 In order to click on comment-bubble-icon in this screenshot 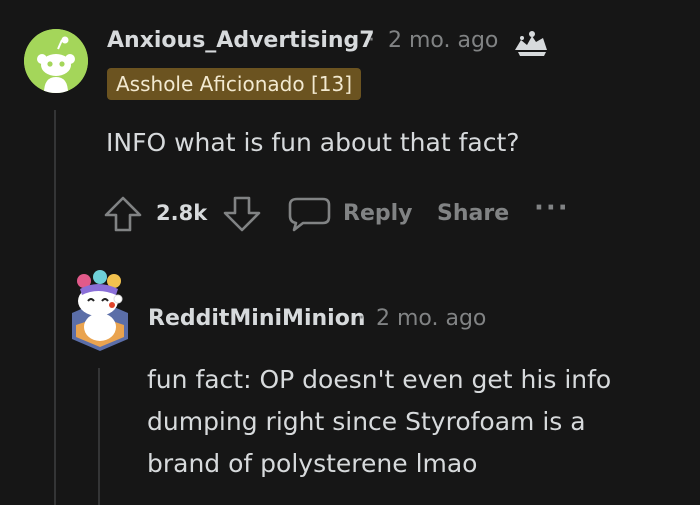, I will do `click(309, 214)`.